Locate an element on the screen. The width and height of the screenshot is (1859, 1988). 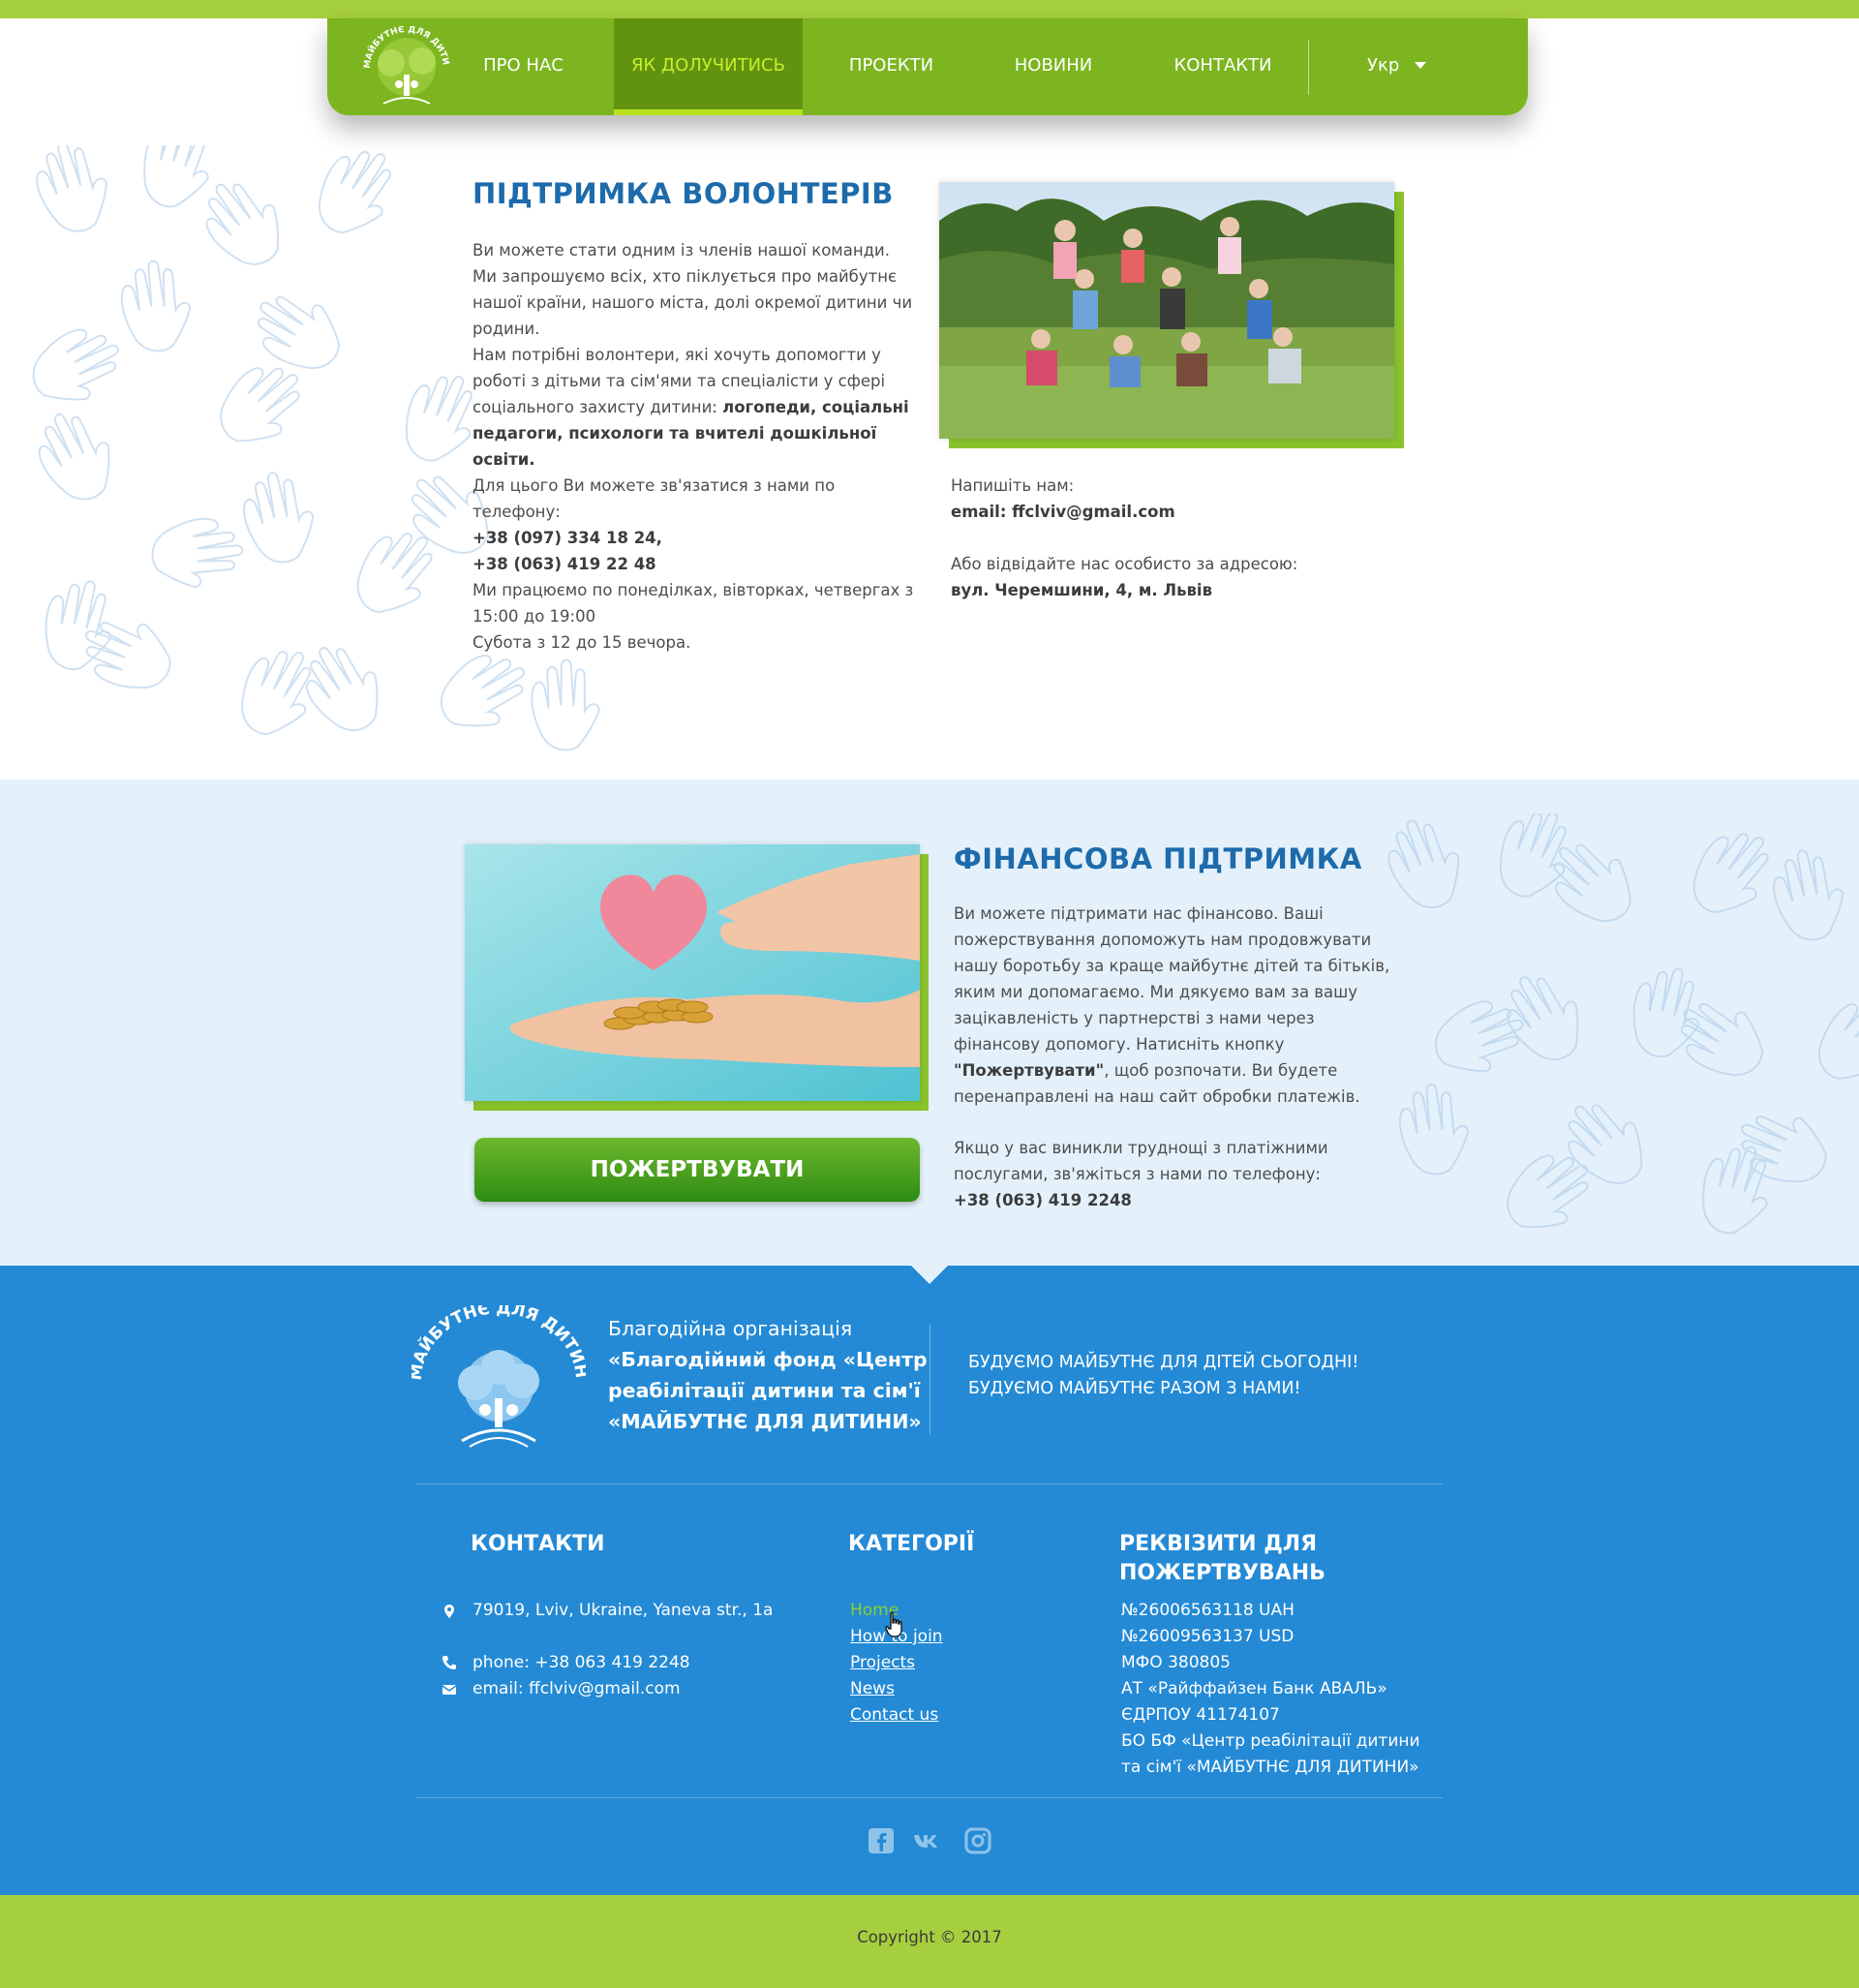
hours-saturday: Субота з 12 до 15 вечора. is located at coordinates (581, 642).